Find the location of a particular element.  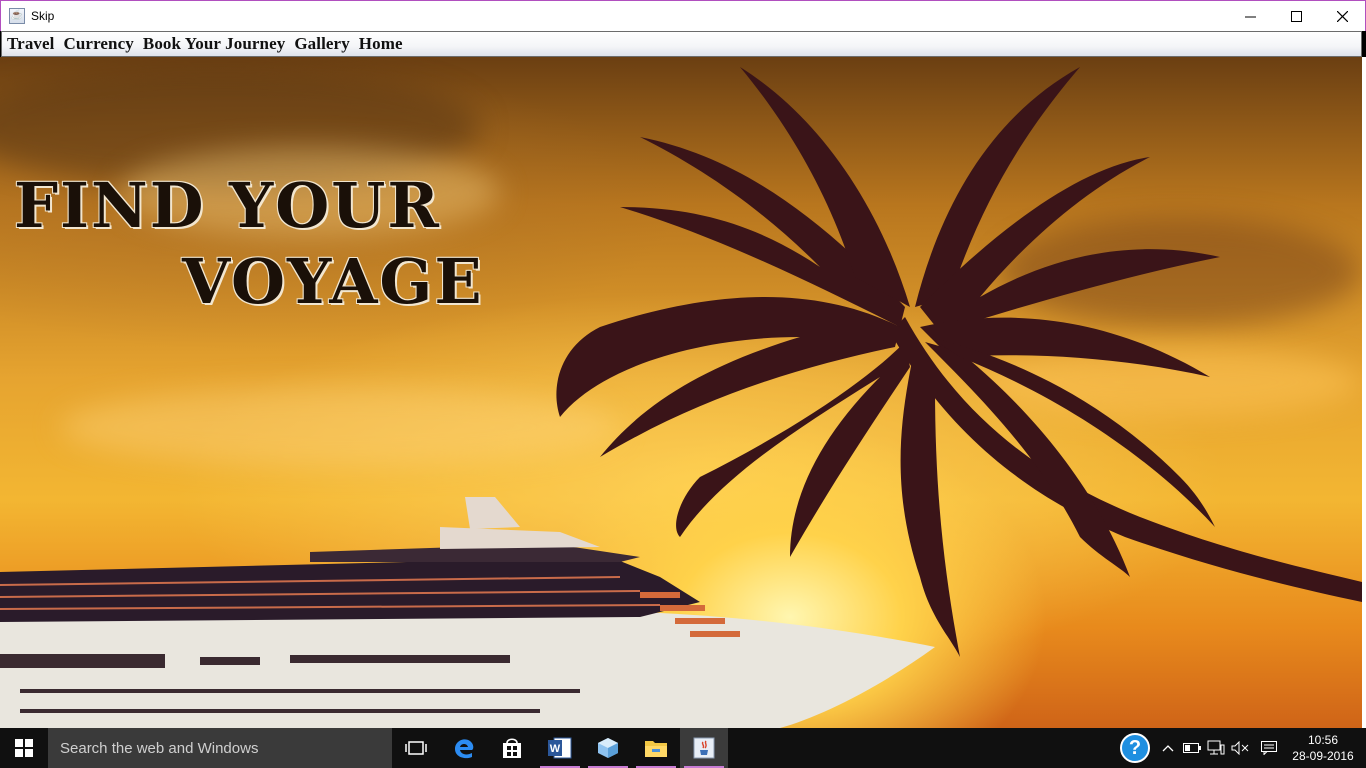

task-view-button is located at coordinates (416, 748).